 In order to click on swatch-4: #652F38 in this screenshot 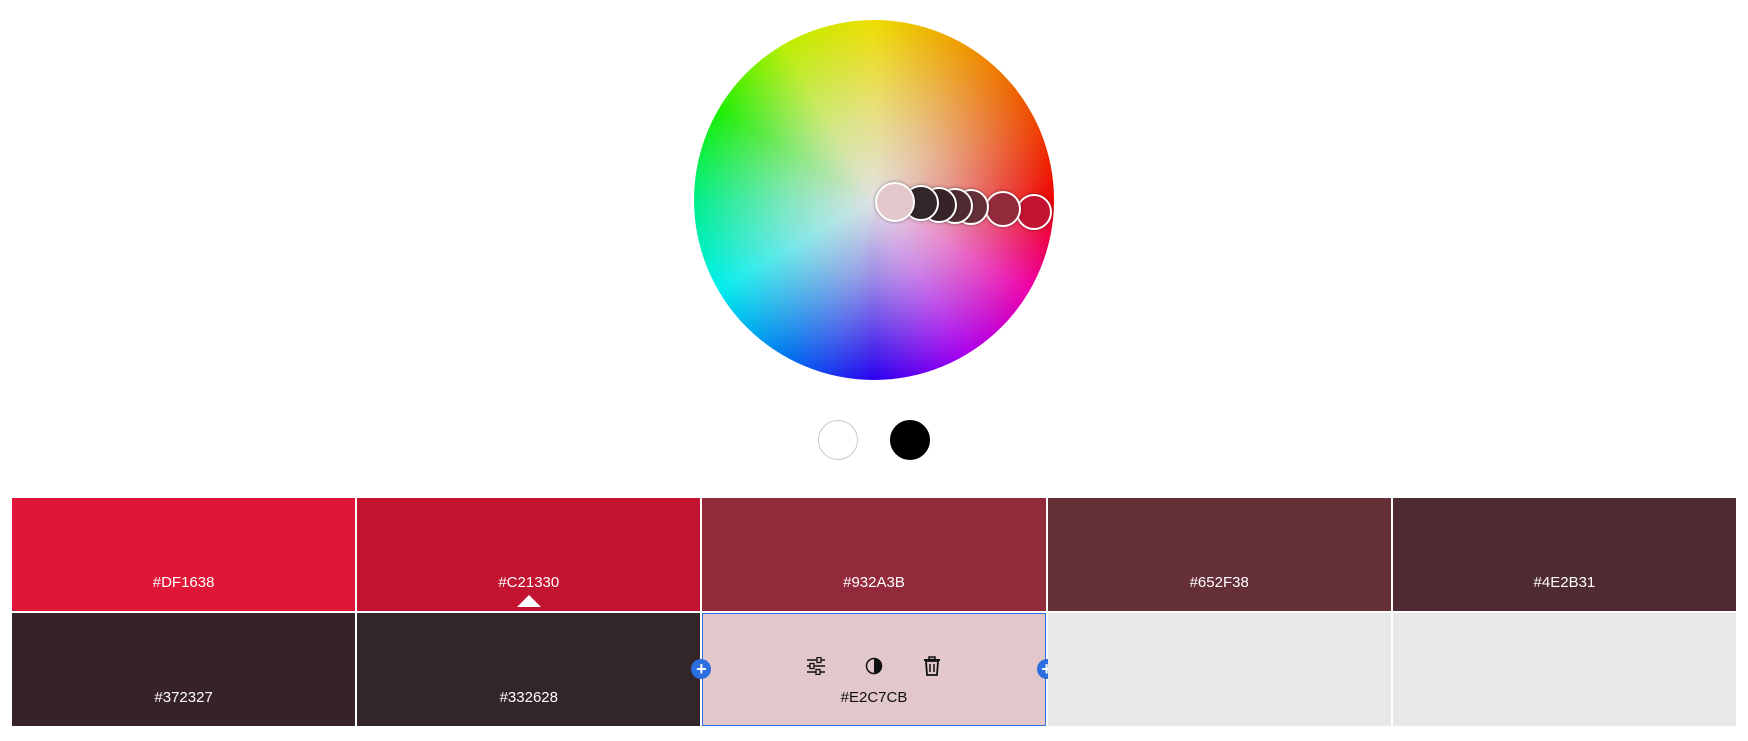, I will do `click(1219, 554)`.